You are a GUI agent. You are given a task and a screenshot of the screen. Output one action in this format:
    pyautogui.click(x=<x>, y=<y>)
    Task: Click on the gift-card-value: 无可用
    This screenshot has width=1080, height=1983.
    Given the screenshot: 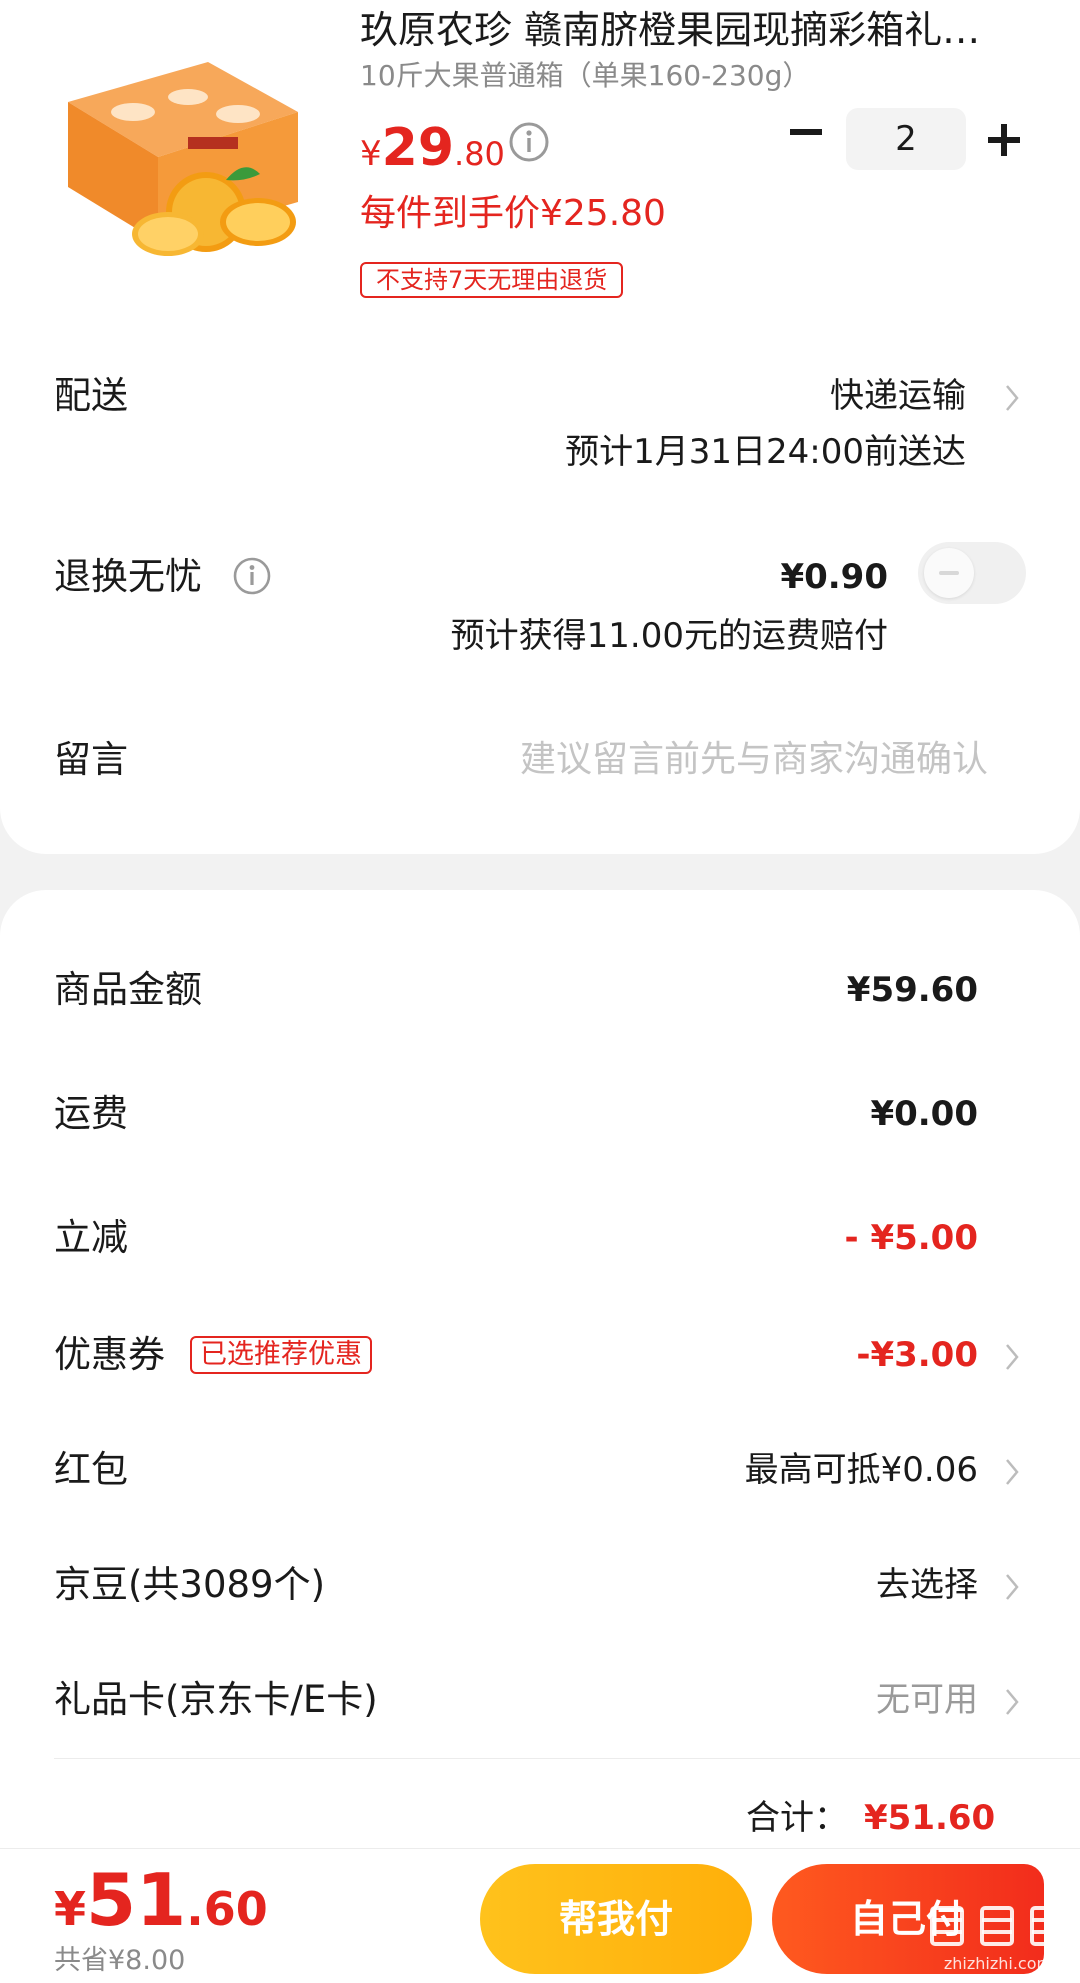 What is the action you would take?
    pyautogui.click(x=927, y=1700)
    